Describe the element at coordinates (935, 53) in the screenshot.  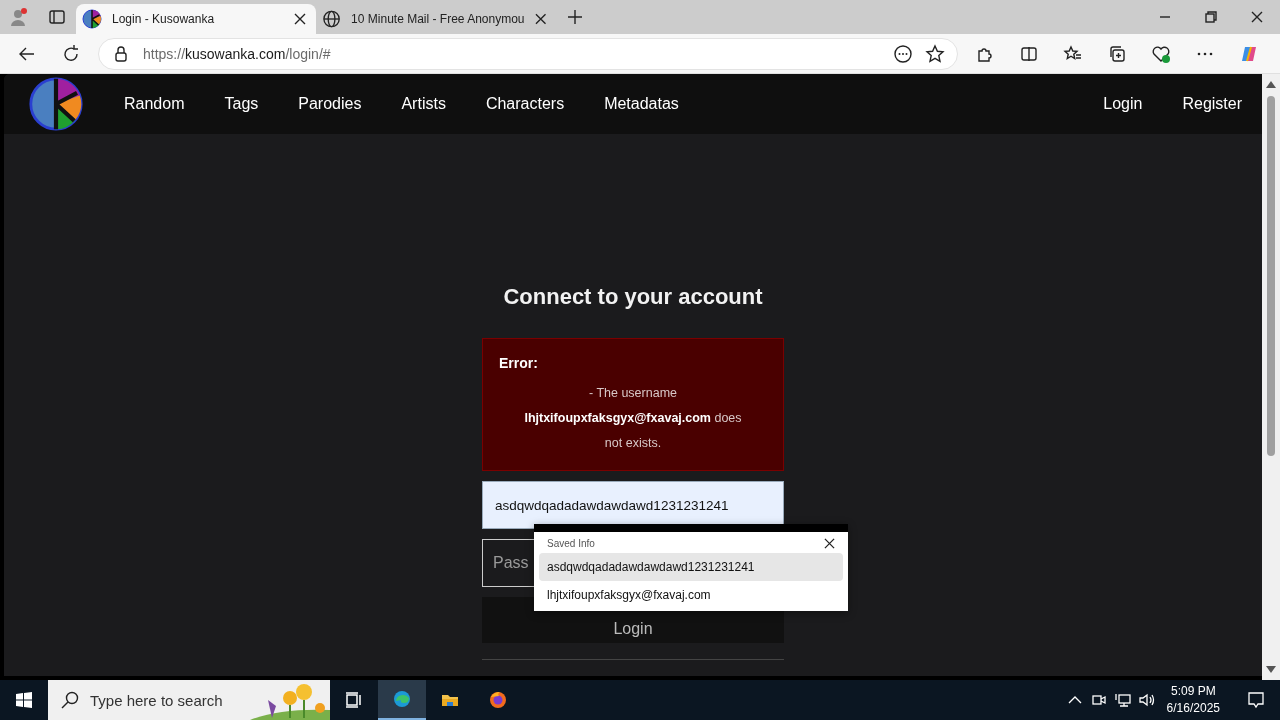
I see `star-icon` at that location.